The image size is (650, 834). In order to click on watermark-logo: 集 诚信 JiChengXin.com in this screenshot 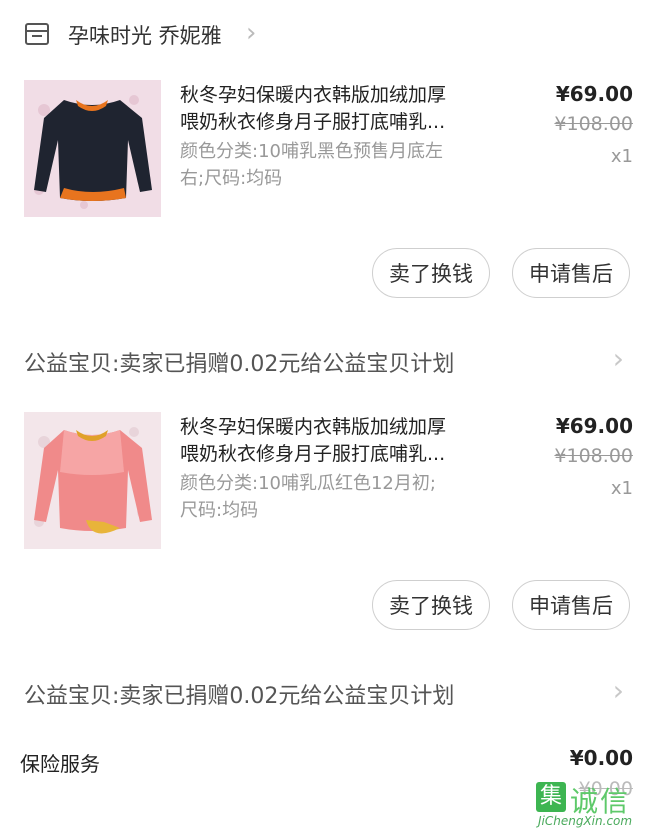, I will do `click(590, 806)`.